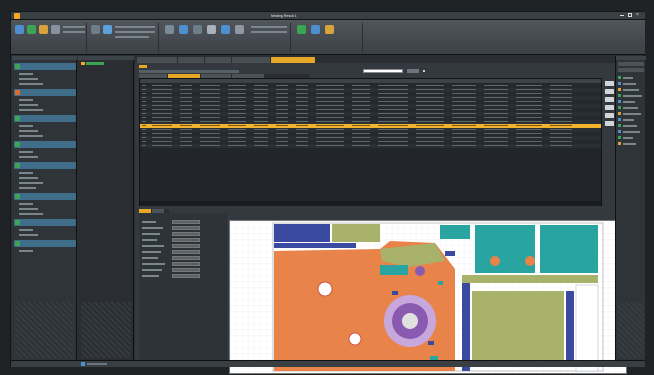 The image size is (654, 375). I want to click on layout-icon, so click(95, 29).